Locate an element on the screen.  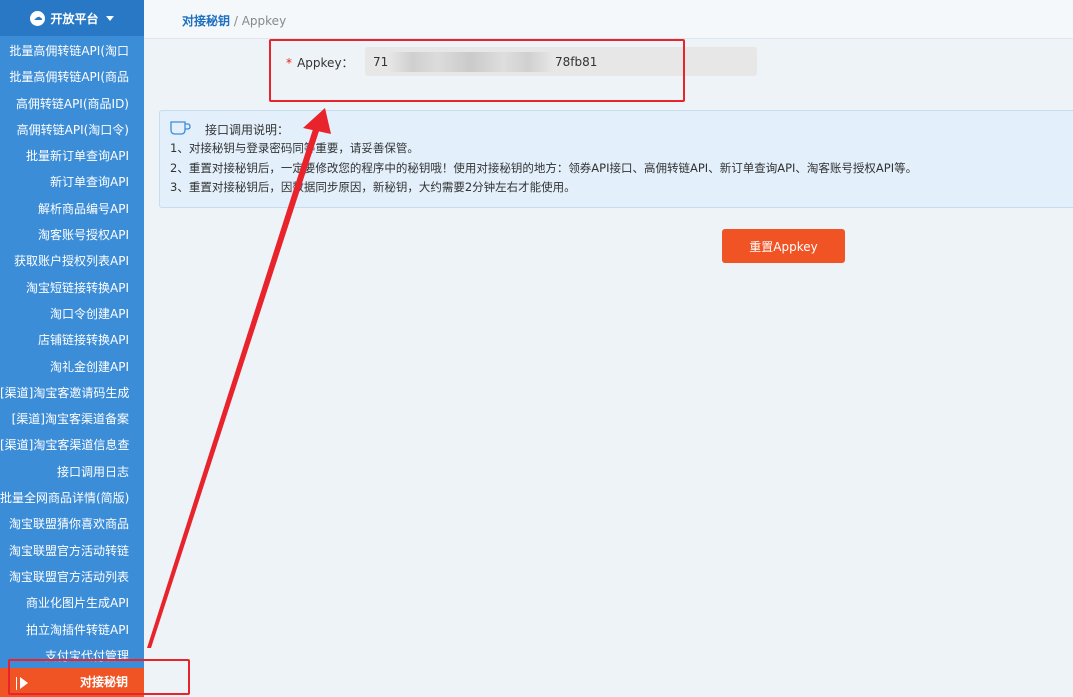
annotation-box-sidebar is located at coordinates (99, 677).